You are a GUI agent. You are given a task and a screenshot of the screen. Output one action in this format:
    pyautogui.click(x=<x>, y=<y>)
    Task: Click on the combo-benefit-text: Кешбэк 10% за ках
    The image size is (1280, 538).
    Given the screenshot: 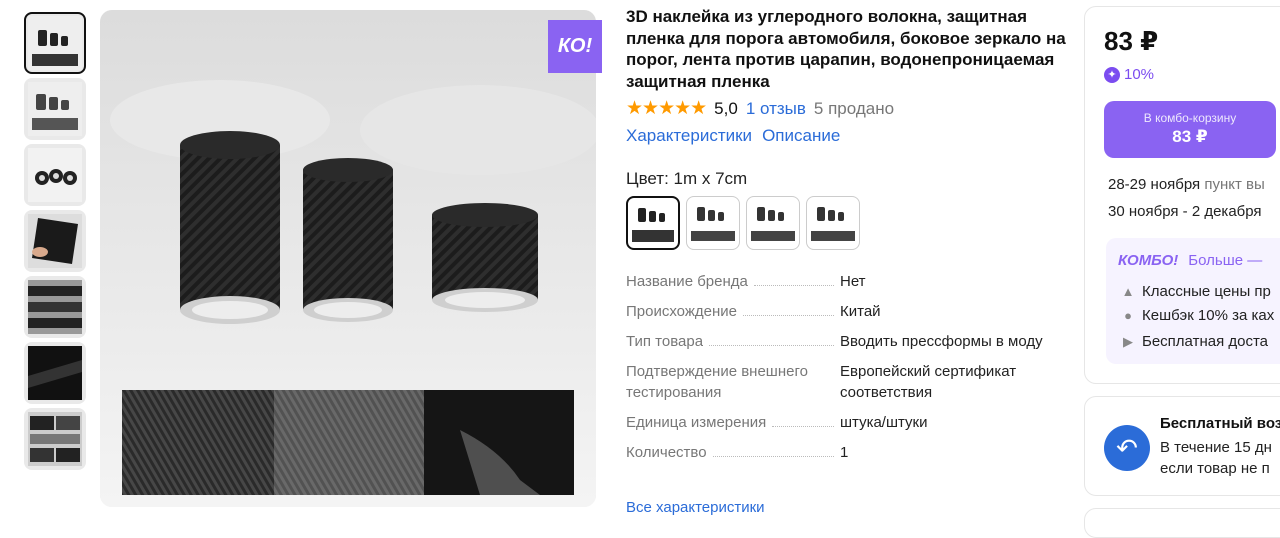 What is the action you would take?
    pyautogui.click(x=1208, y=315)
    